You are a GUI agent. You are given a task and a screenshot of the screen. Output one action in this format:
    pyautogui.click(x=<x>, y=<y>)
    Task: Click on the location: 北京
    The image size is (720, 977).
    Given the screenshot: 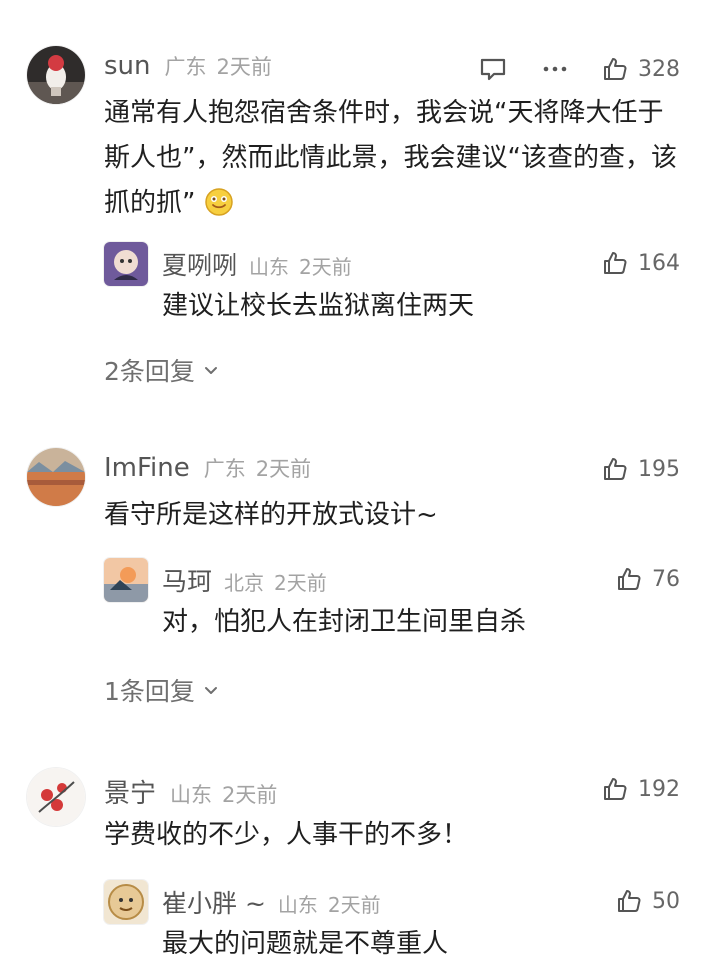 What is the action you would take?
    pyautogui.click(x=244, y=583)
    